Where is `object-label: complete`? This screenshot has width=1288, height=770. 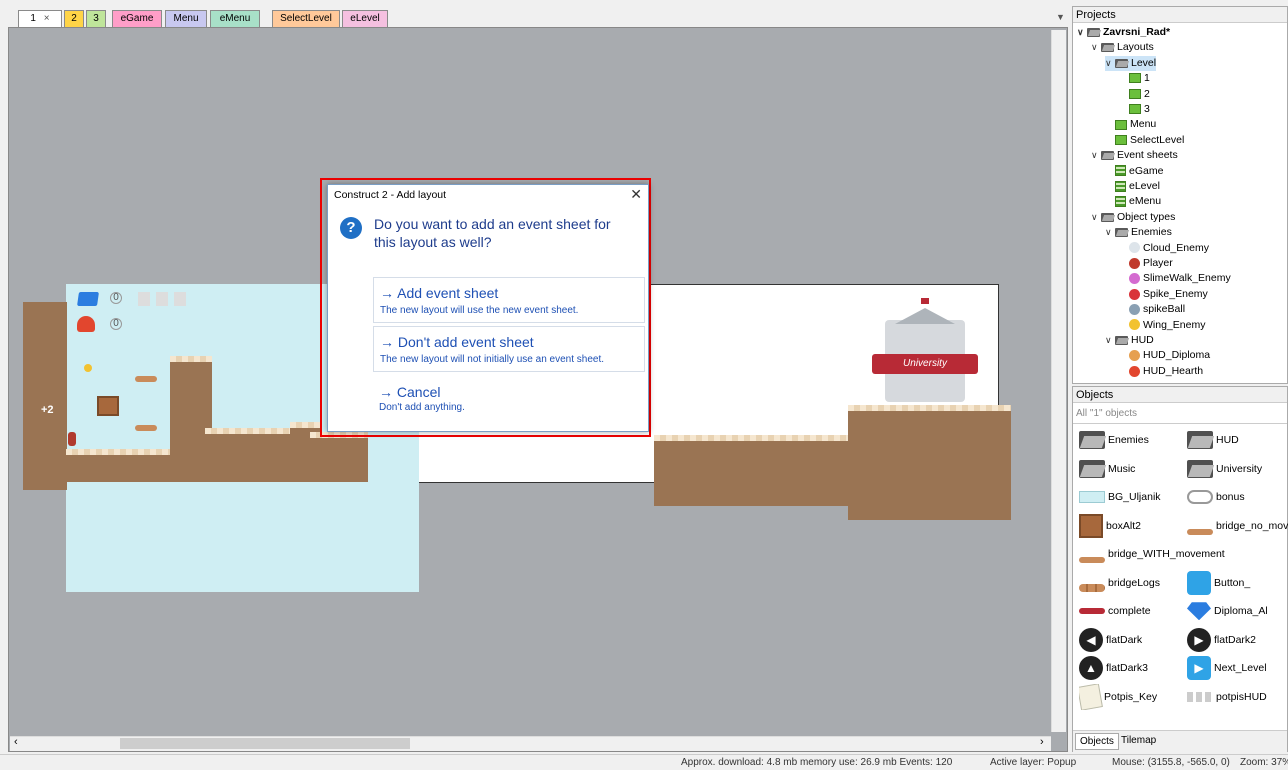
object-label: complete is located at coordinates (1129, 611).